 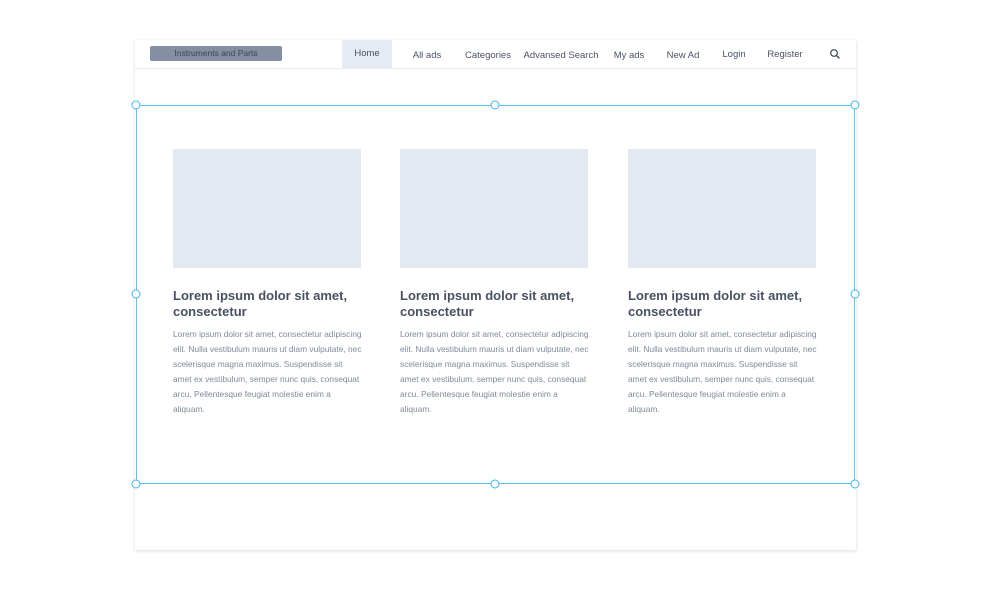 I want to click on nav-my-ads: My ads, so click(x=629, y=54).